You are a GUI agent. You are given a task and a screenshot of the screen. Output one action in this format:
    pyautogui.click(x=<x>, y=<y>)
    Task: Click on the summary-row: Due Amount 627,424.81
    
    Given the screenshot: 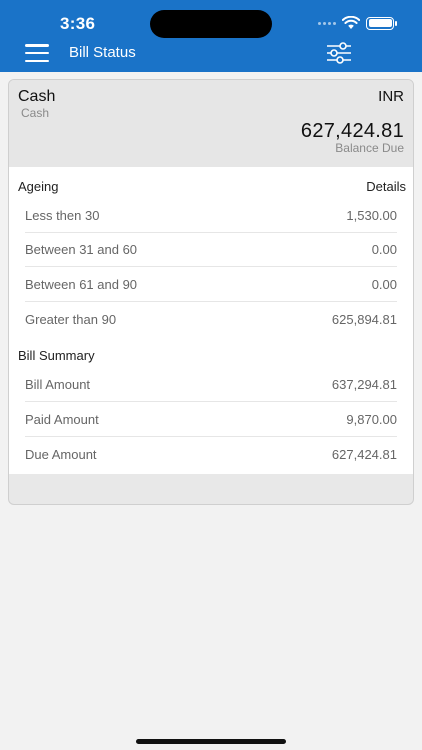 What is the action you would take?
    pyautogui.click(x=211, y=454)
    